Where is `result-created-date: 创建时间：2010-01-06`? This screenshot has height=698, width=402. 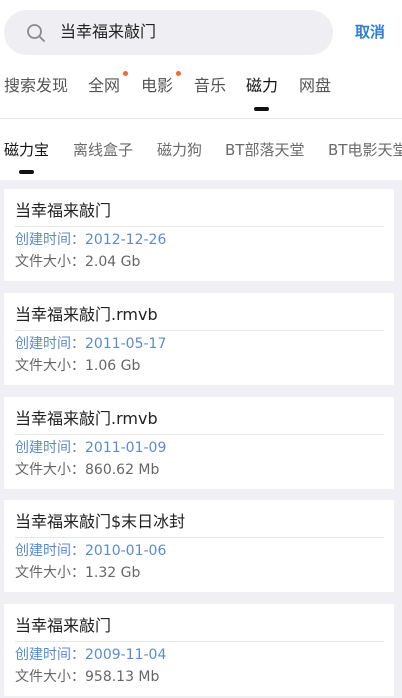 result-created-date: 创建时间：2010-01-06 is located at coordinates (91, 551).